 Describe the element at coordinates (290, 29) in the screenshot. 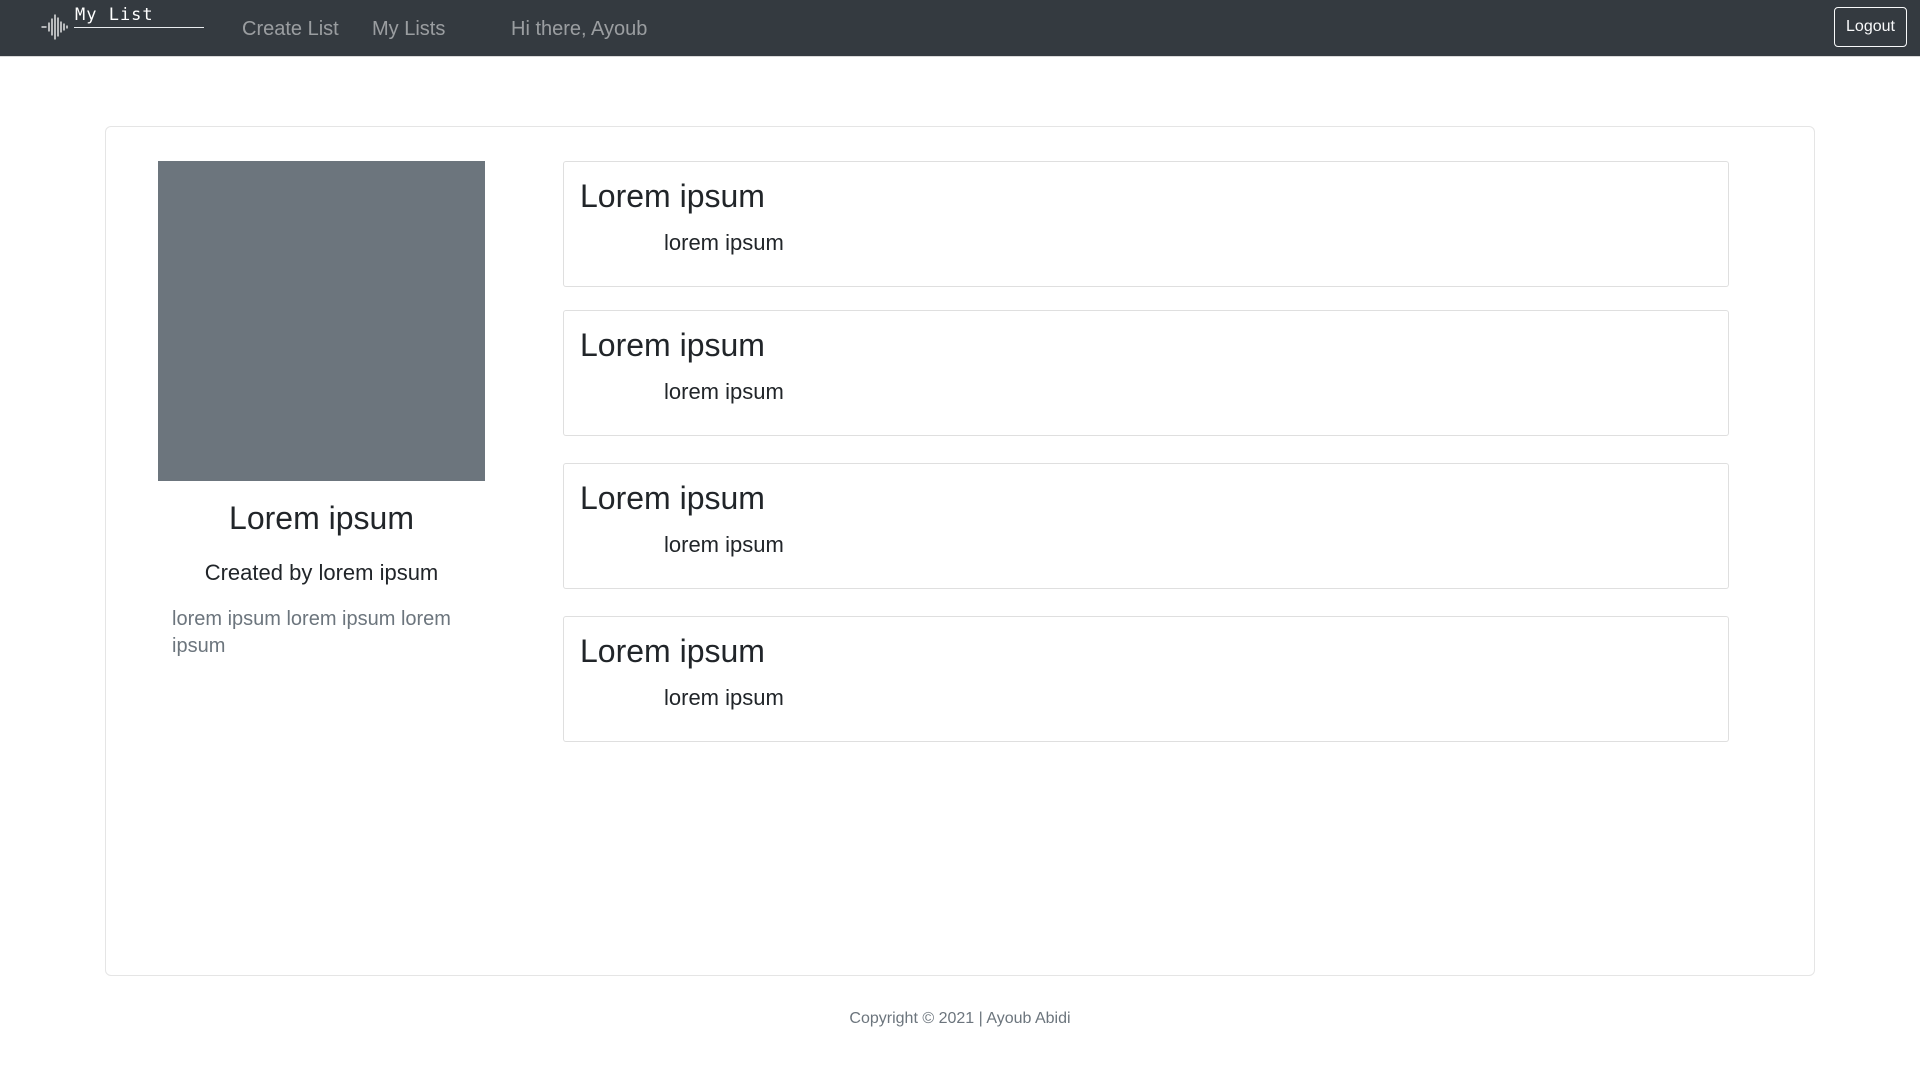

I see `nav-create-list: Create List` at that location.